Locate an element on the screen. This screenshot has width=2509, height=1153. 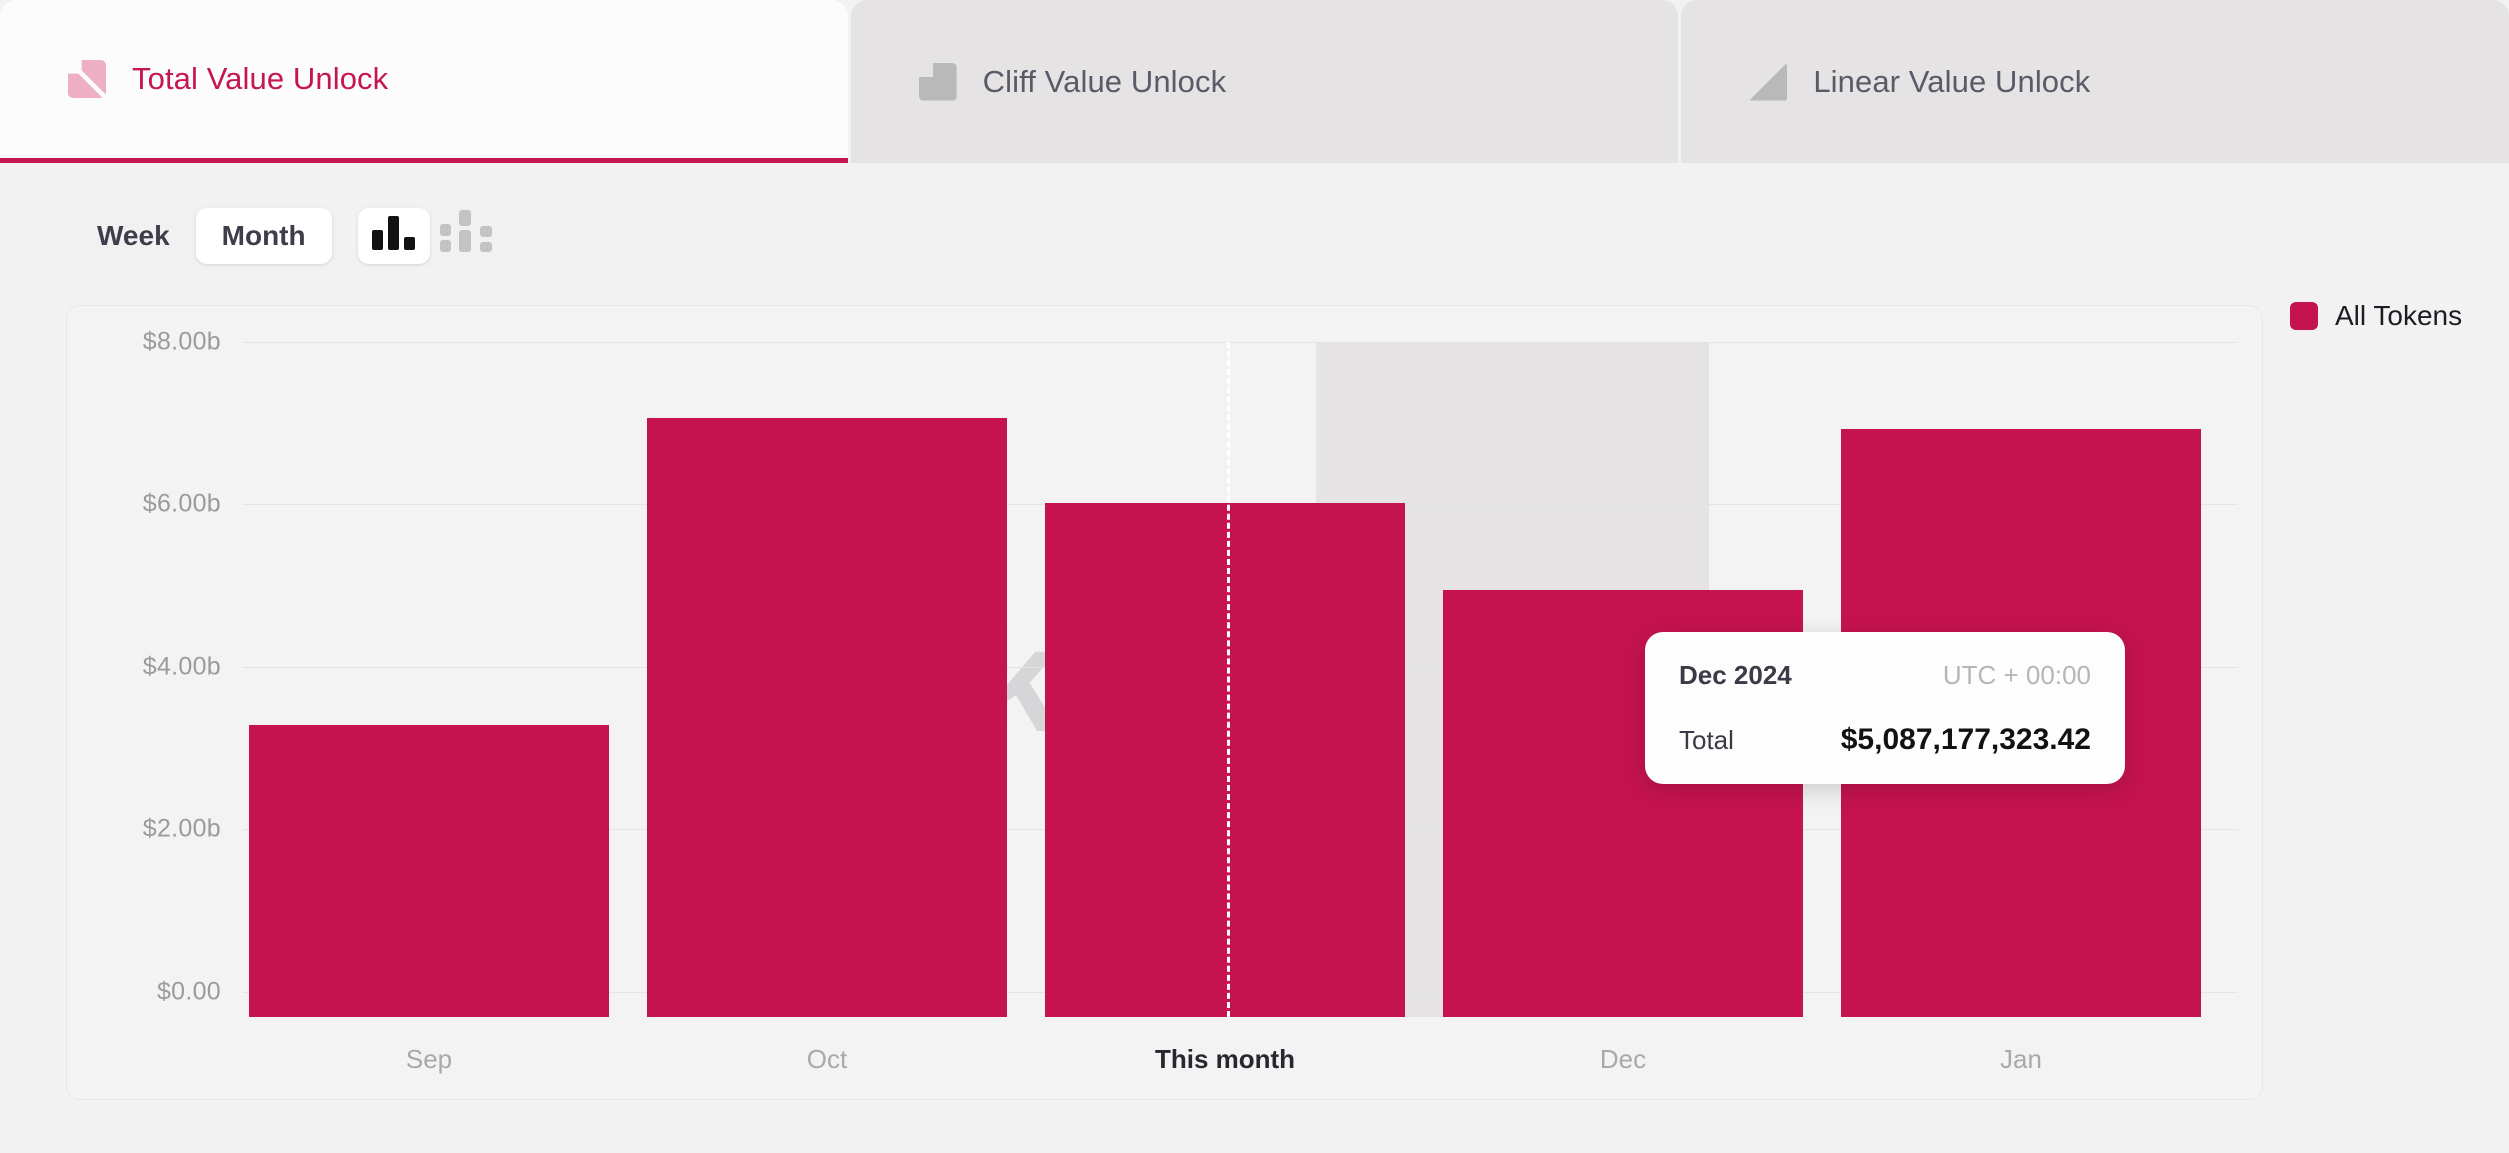
gridline-8b: $8.00b is located at coordinates (1190, 342).